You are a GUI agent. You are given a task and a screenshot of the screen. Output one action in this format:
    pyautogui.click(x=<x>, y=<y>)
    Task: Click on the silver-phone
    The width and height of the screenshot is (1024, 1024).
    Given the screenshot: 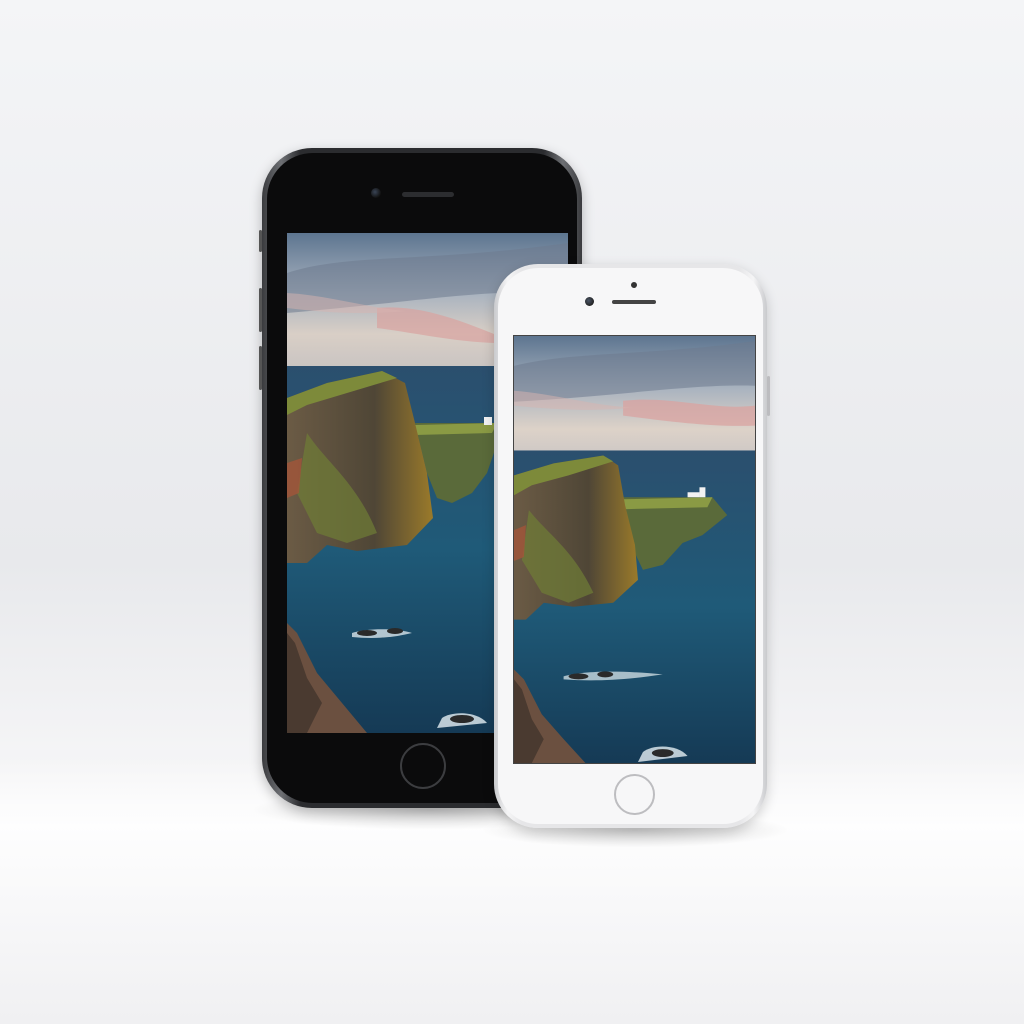 What is the action you would take?
    pyautogui.click(x=632, y=546)
    